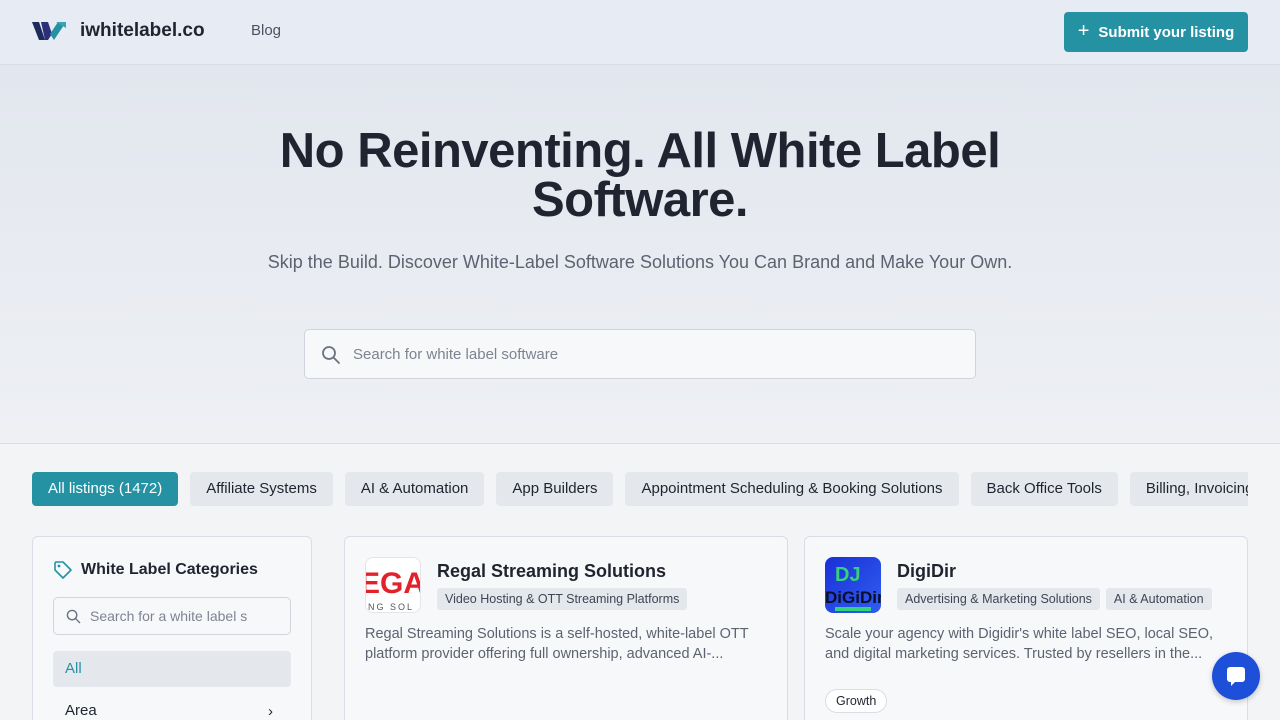  I want to click on brand-name: iwhitelabel.co, so click(142, 31).